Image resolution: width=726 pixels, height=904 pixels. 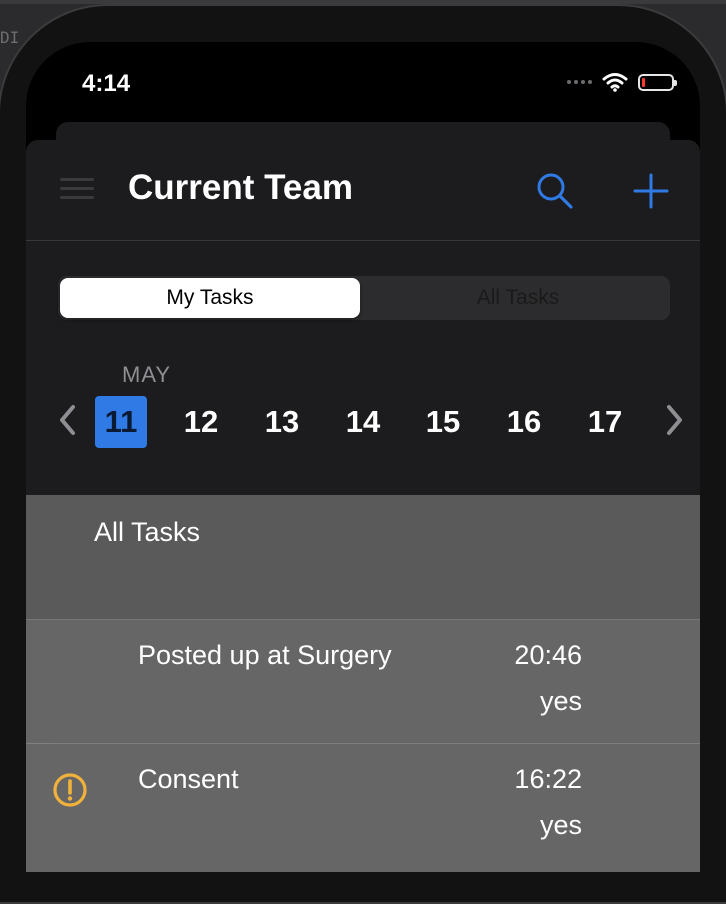 What do you see at coordinates (524, 422) in the screenshot?
I see `day-16: 16` at bounding box center [524, 422].